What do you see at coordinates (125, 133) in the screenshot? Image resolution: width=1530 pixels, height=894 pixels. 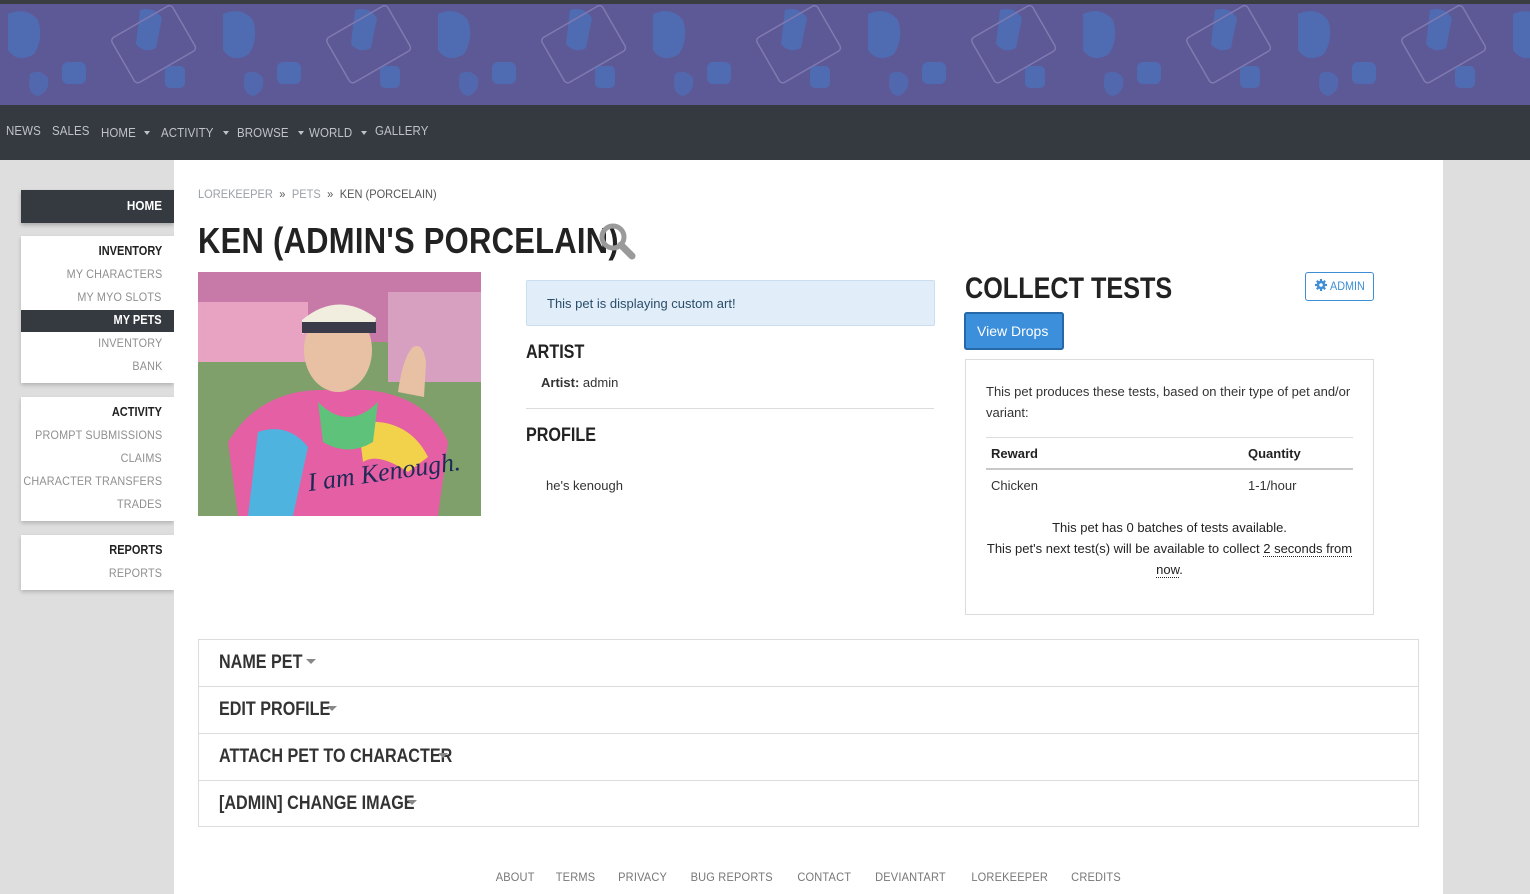 I see `nav-home: HOME` at bounding box center [125, 133].